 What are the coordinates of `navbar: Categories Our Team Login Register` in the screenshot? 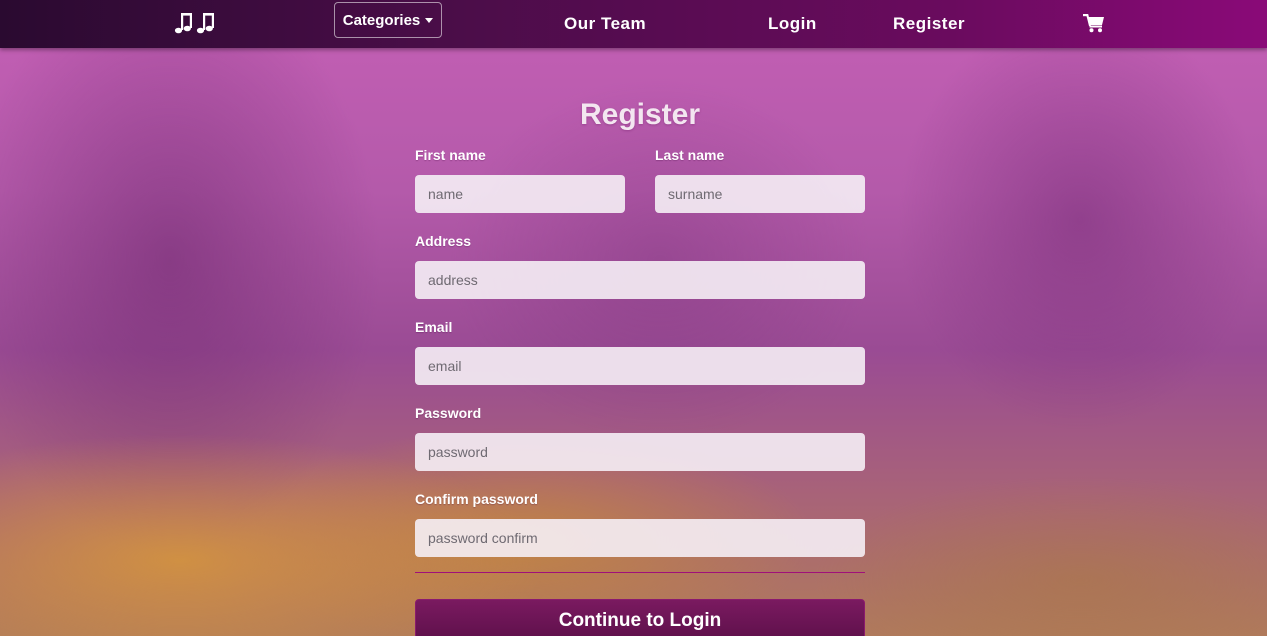 It's located at (633, 24).